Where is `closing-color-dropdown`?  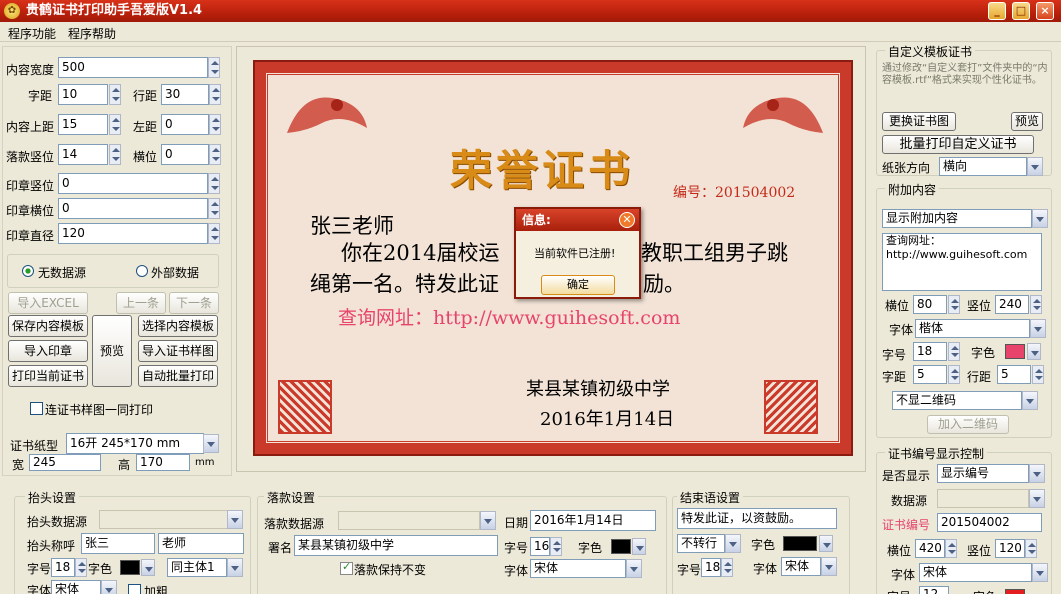
closing-color-dropdown is located at coordinates (826, 543).